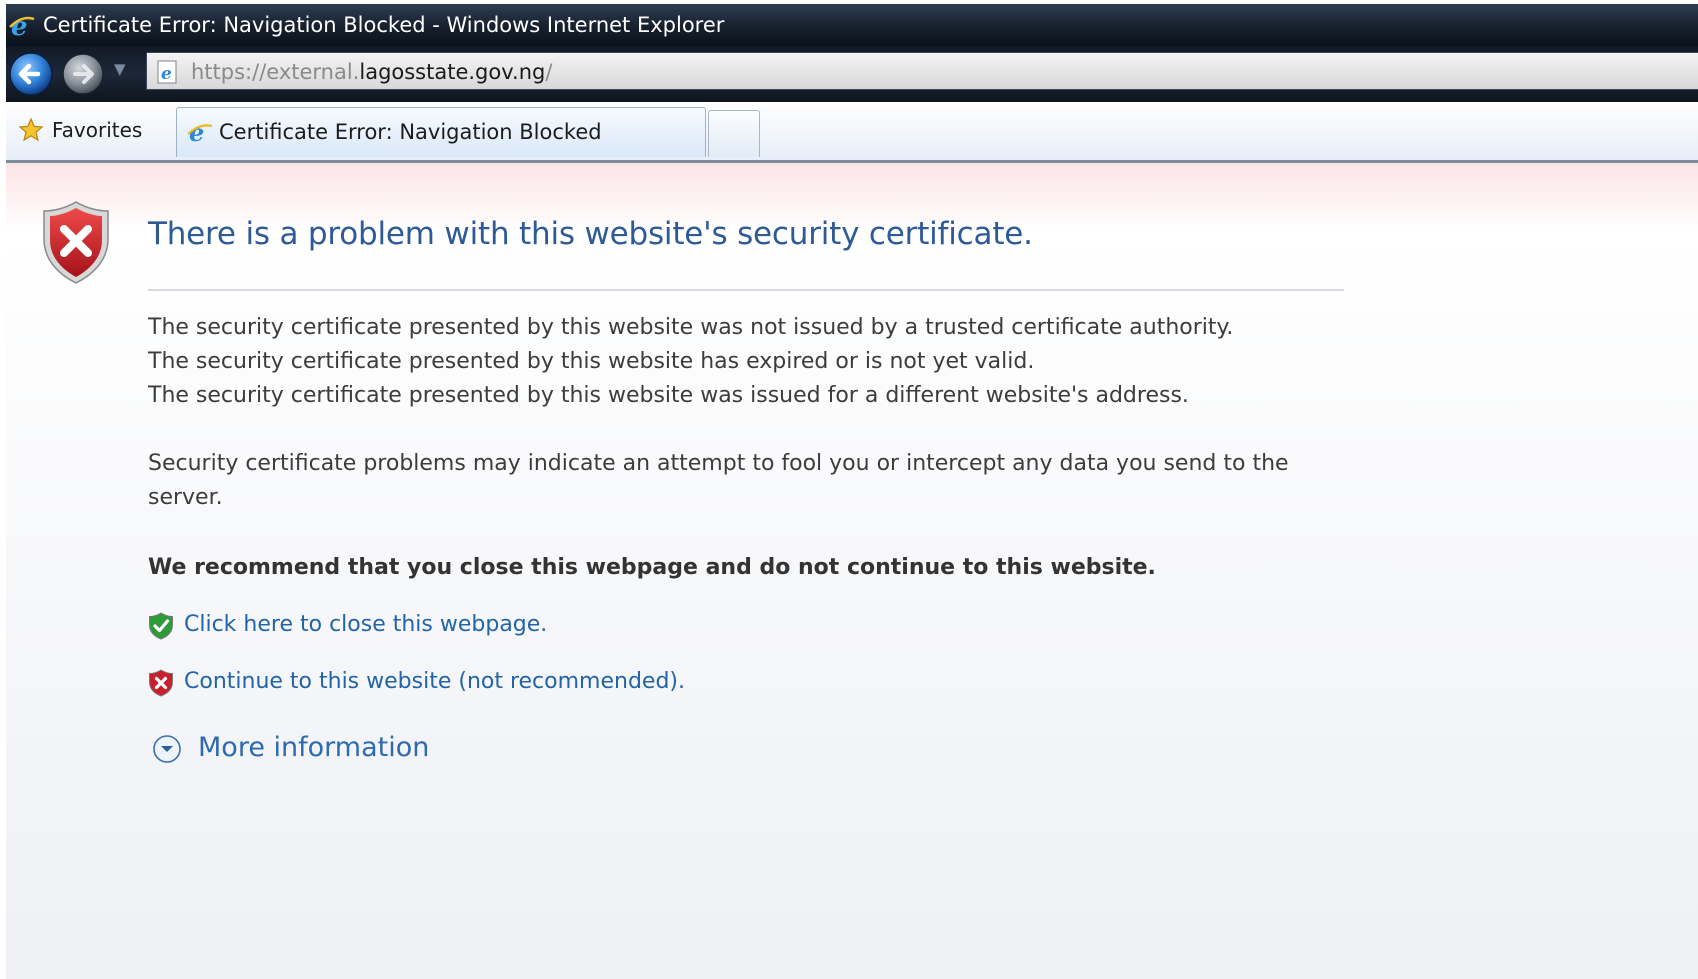 The image size is (1698, 979). I want to click on favorites-button: Favorites, so click(80, 130).